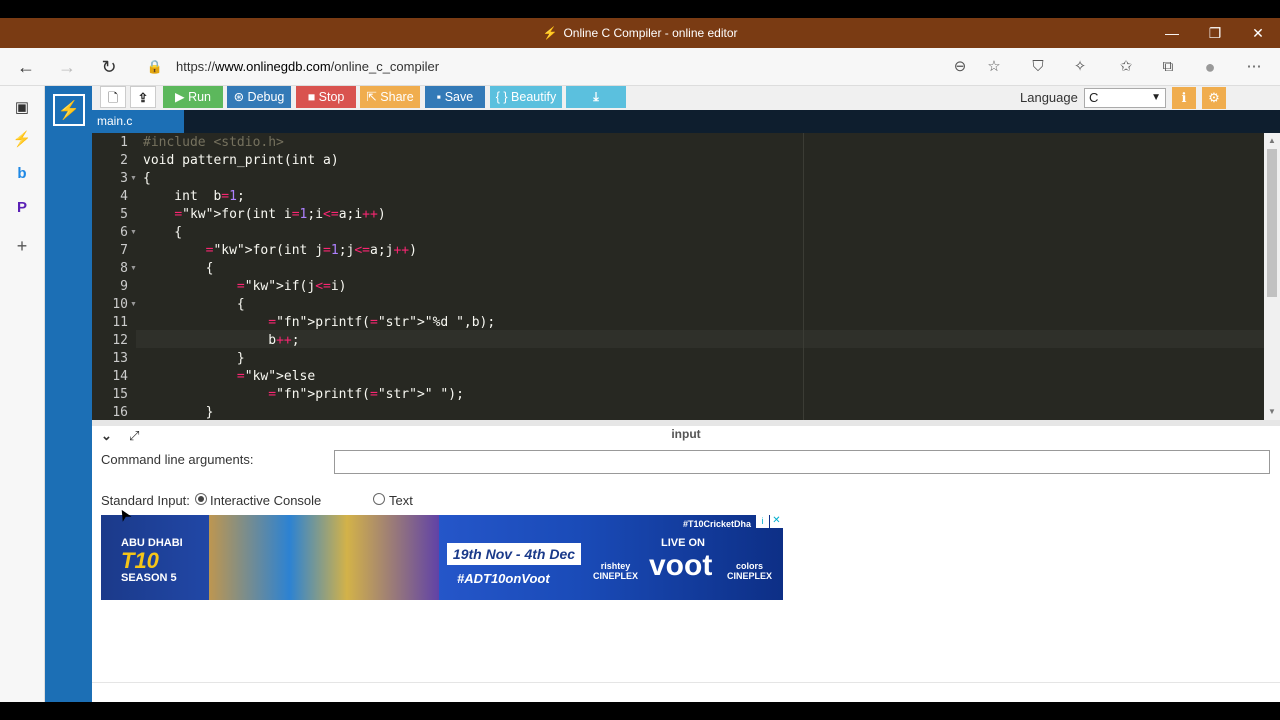  What do you see at coordinates (1080, 67) in the screenshot?
I see `extensions-icon: ✧` at bounding box center [1080, 67].